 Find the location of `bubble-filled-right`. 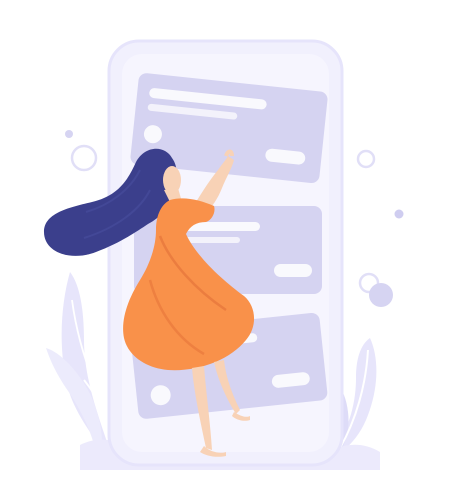

bubble-filled-right is located at coordinates (381, 295).